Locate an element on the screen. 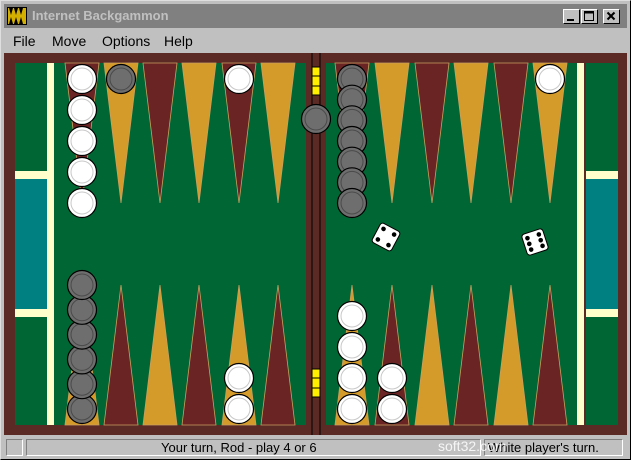  bear-off-slot-right is located at coordinates (602, 244).